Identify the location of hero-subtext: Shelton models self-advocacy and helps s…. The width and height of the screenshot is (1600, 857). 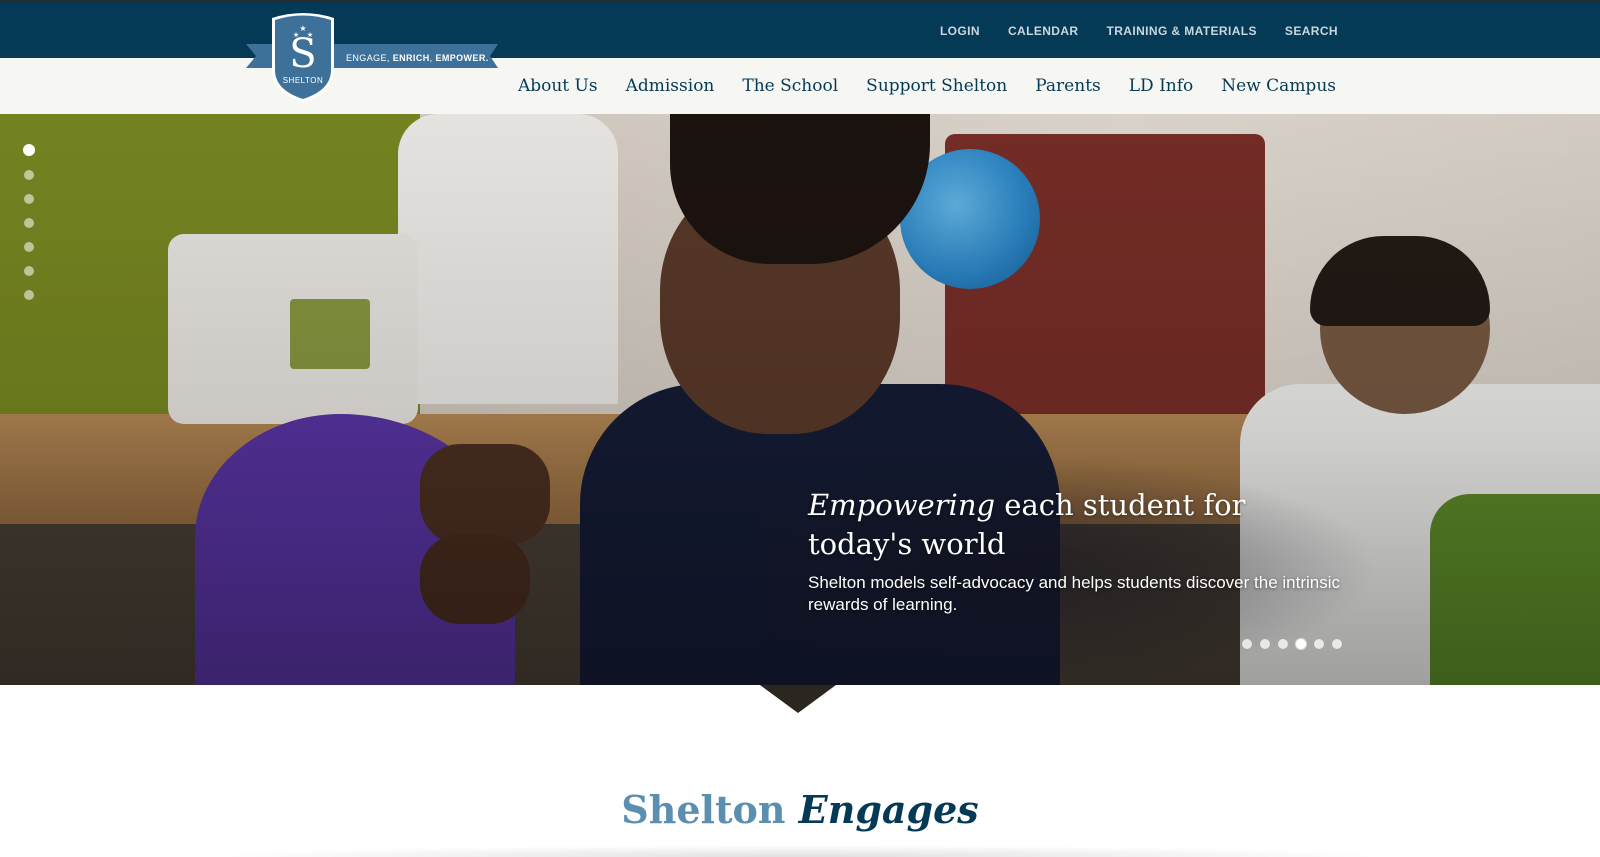
(1074, 593).